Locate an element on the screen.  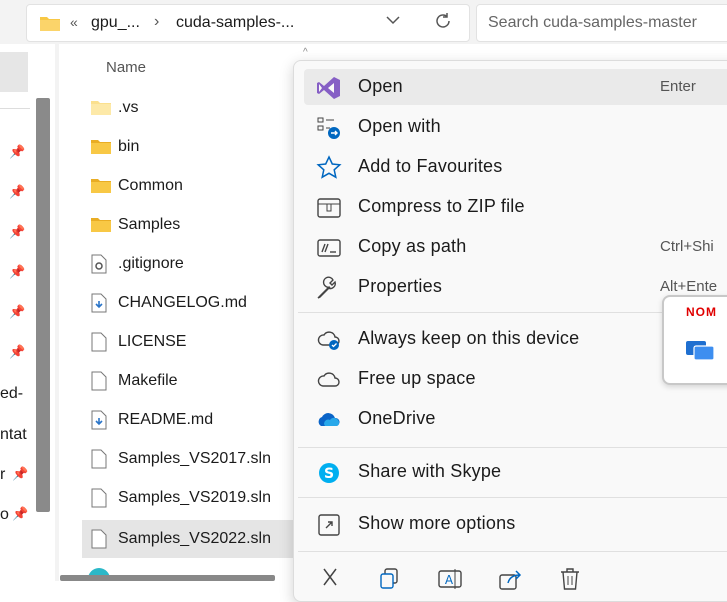
file-row: Samples_VS2019.sln is located at coordinates (191, 498).